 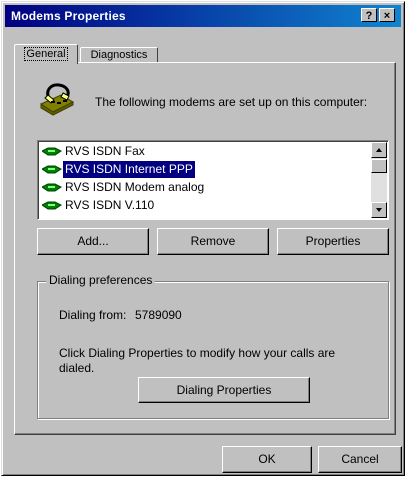 What do you see at coordinates (379, 166) in the screenshot?
I see `scroll-thumb` at bounding box center [379, 166].